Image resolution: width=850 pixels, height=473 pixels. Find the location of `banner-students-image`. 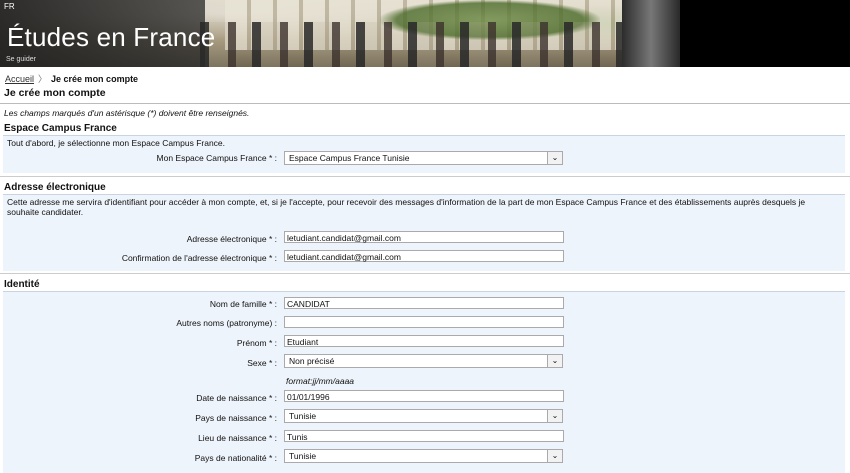

banner-students-image is located at coordinates (415, 44).